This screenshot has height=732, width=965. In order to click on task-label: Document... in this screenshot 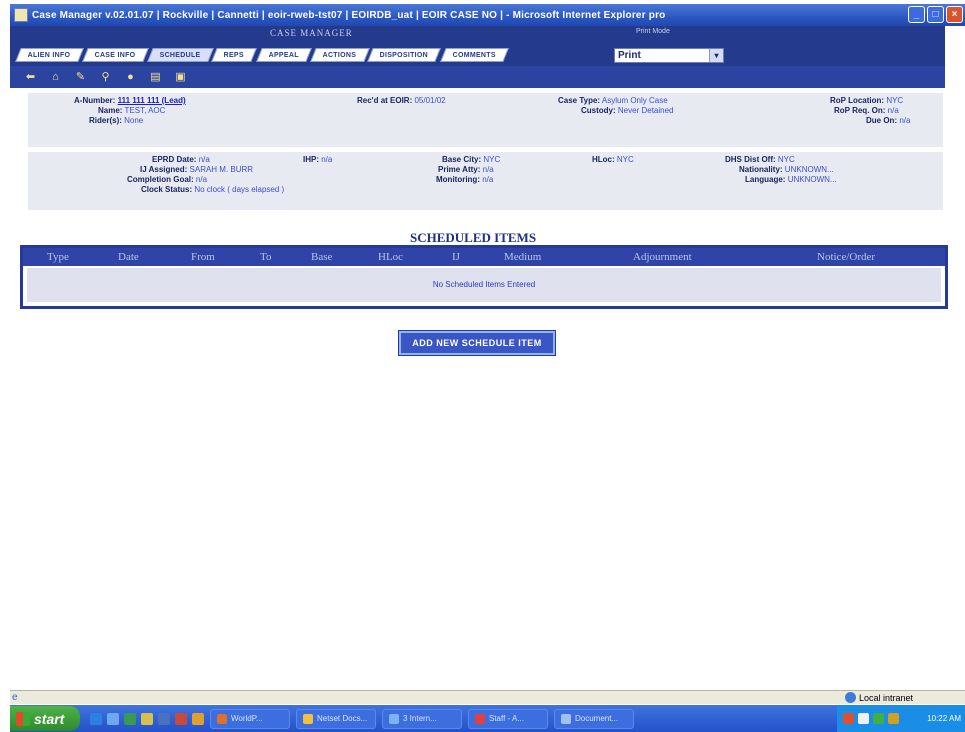, I will do `click(597, 718)`.